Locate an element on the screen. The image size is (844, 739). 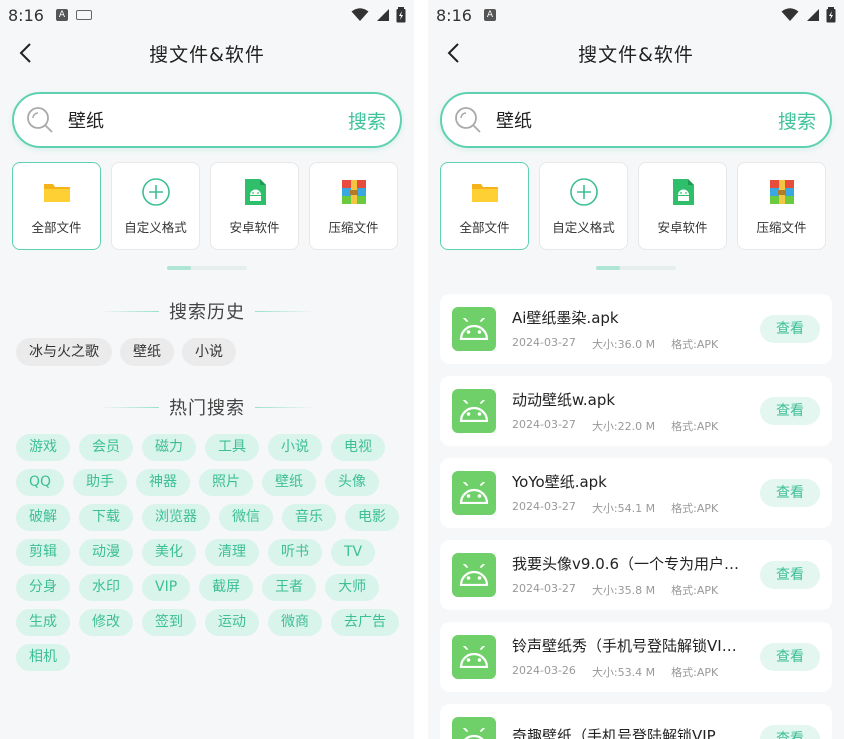
signal-icon is located at coordinates (383, 15).